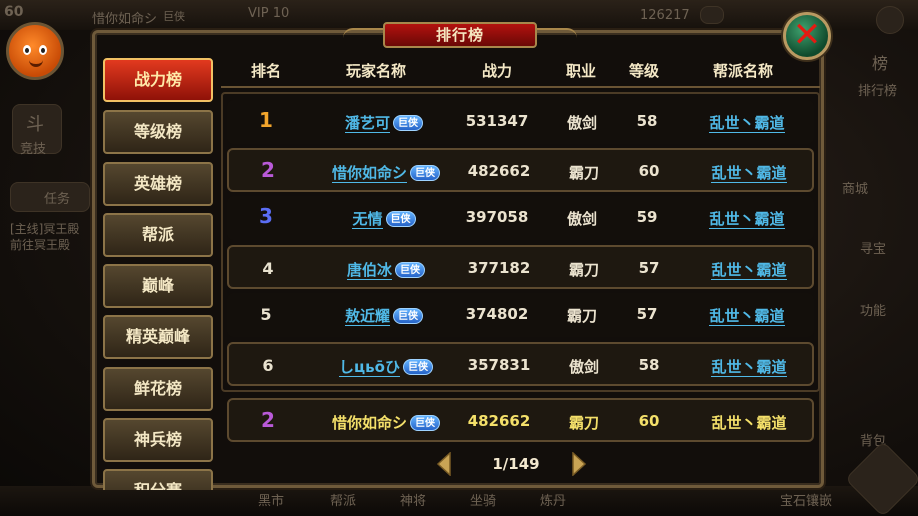 This screenshot has height=516, width=918. Describe the element at coordinates (496, 71) in the screenshot. I see `header-power: 战力` at that location.